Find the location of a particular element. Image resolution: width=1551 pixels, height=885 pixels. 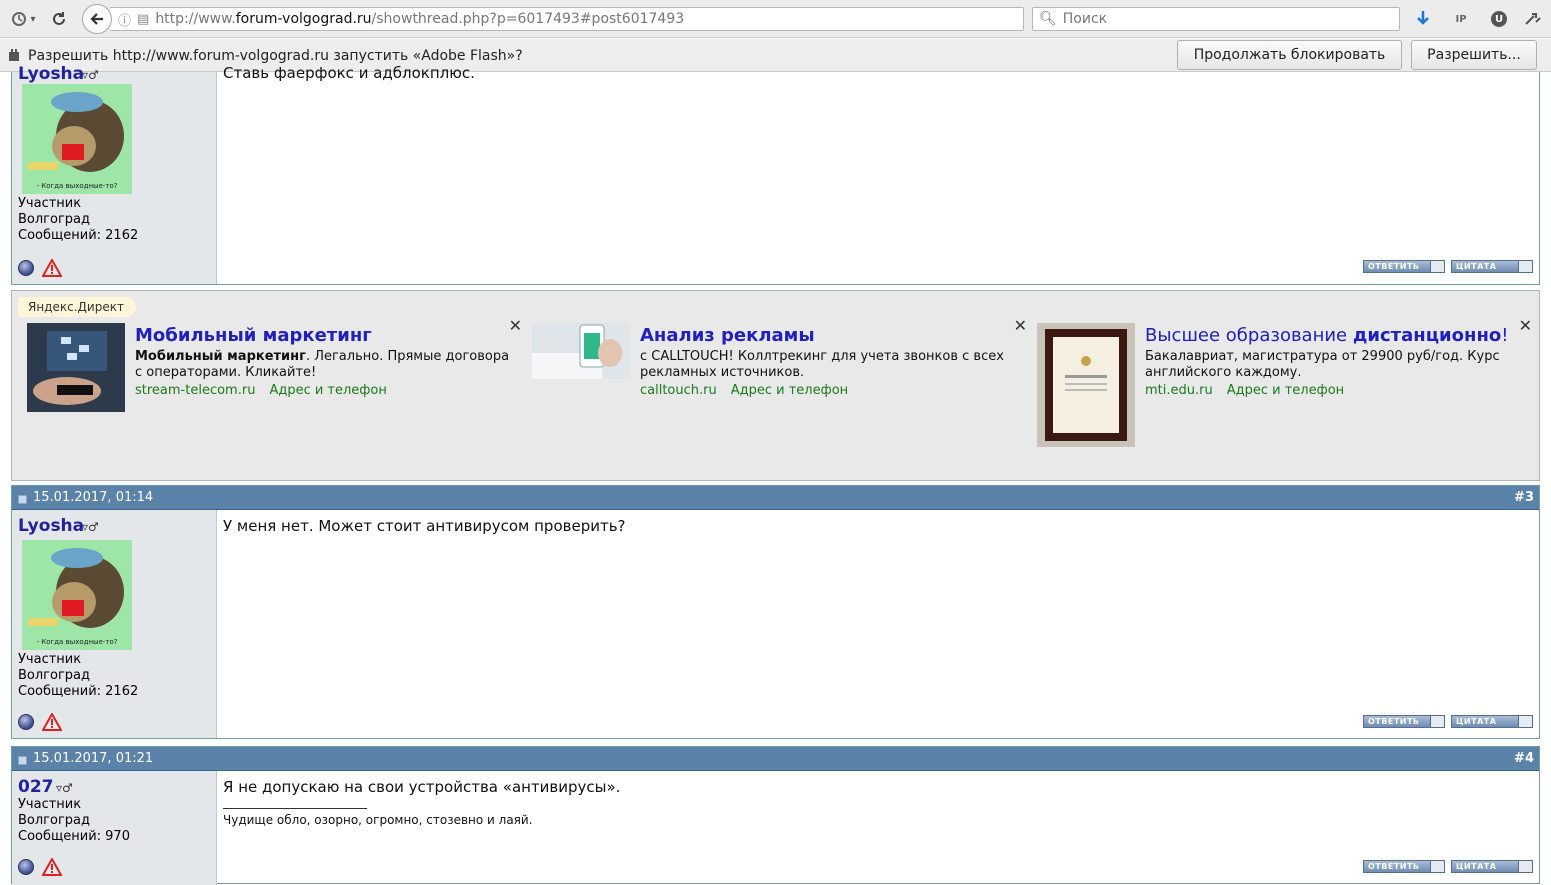

info-icon: ⓘ is located at coordinates (124, 19).